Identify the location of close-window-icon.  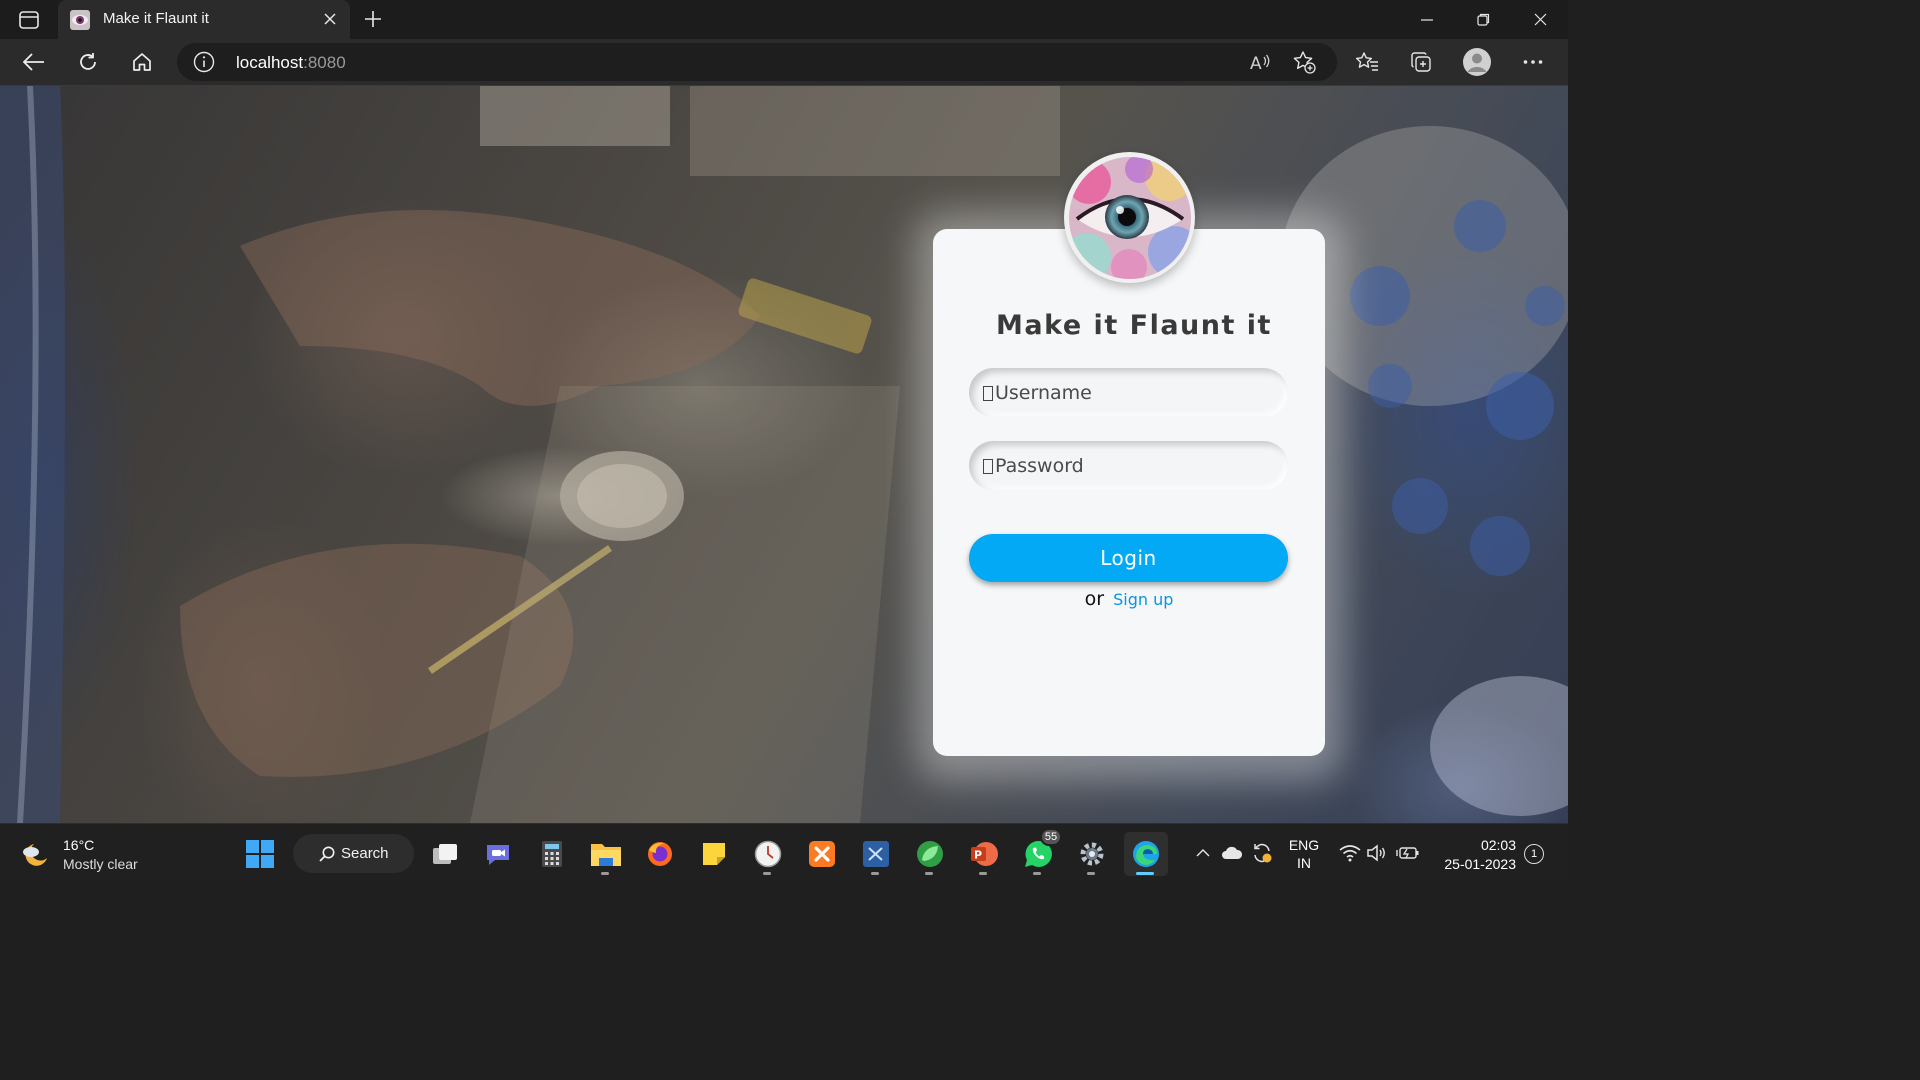
(1540, 19).